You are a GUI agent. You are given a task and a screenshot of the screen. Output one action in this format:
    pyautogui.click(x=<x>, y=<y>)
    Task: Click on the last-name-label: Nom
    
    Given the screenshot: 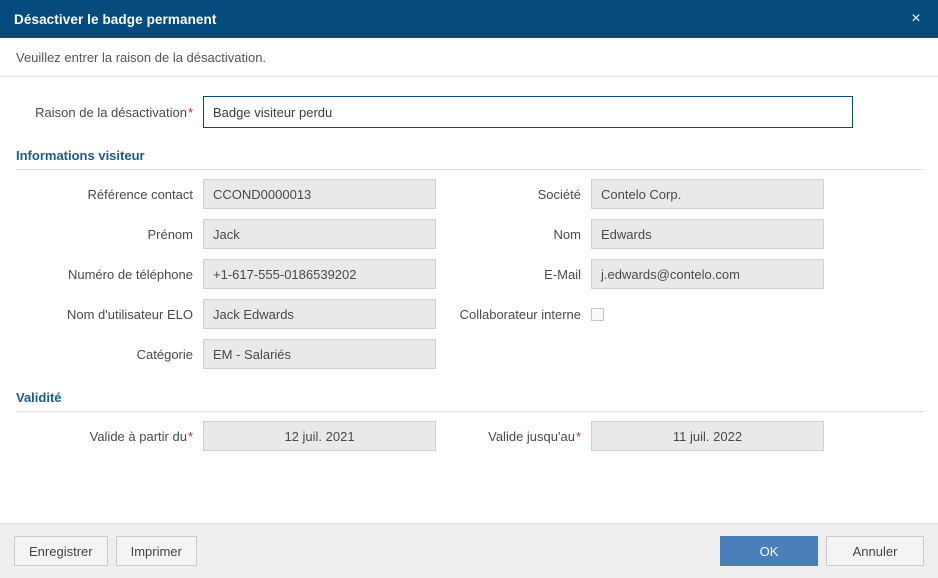 What is the action you would take?
    pyautogui.click(x=567, y=234)
    